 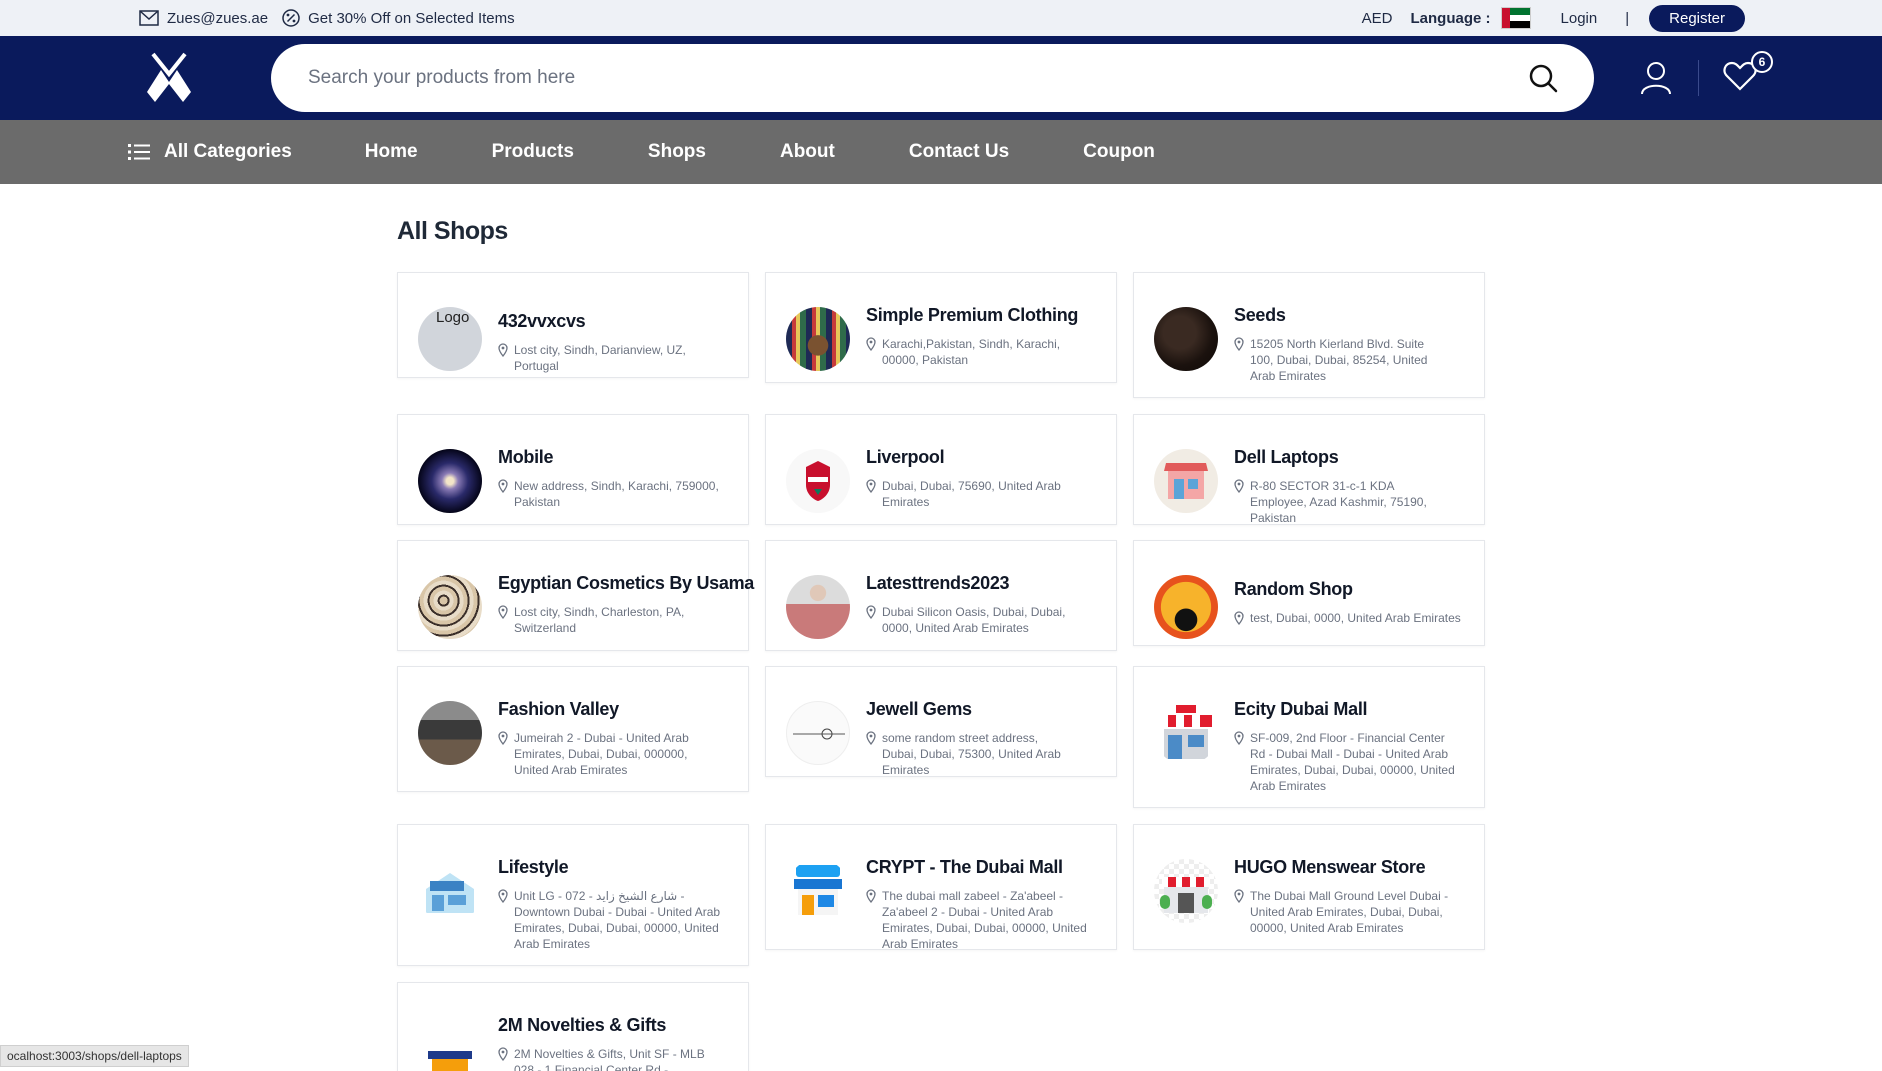 What do you see at coordinates (1579, 18) in the screenshot?
I see `login-link: Login` at bounding box center [1579, 18].